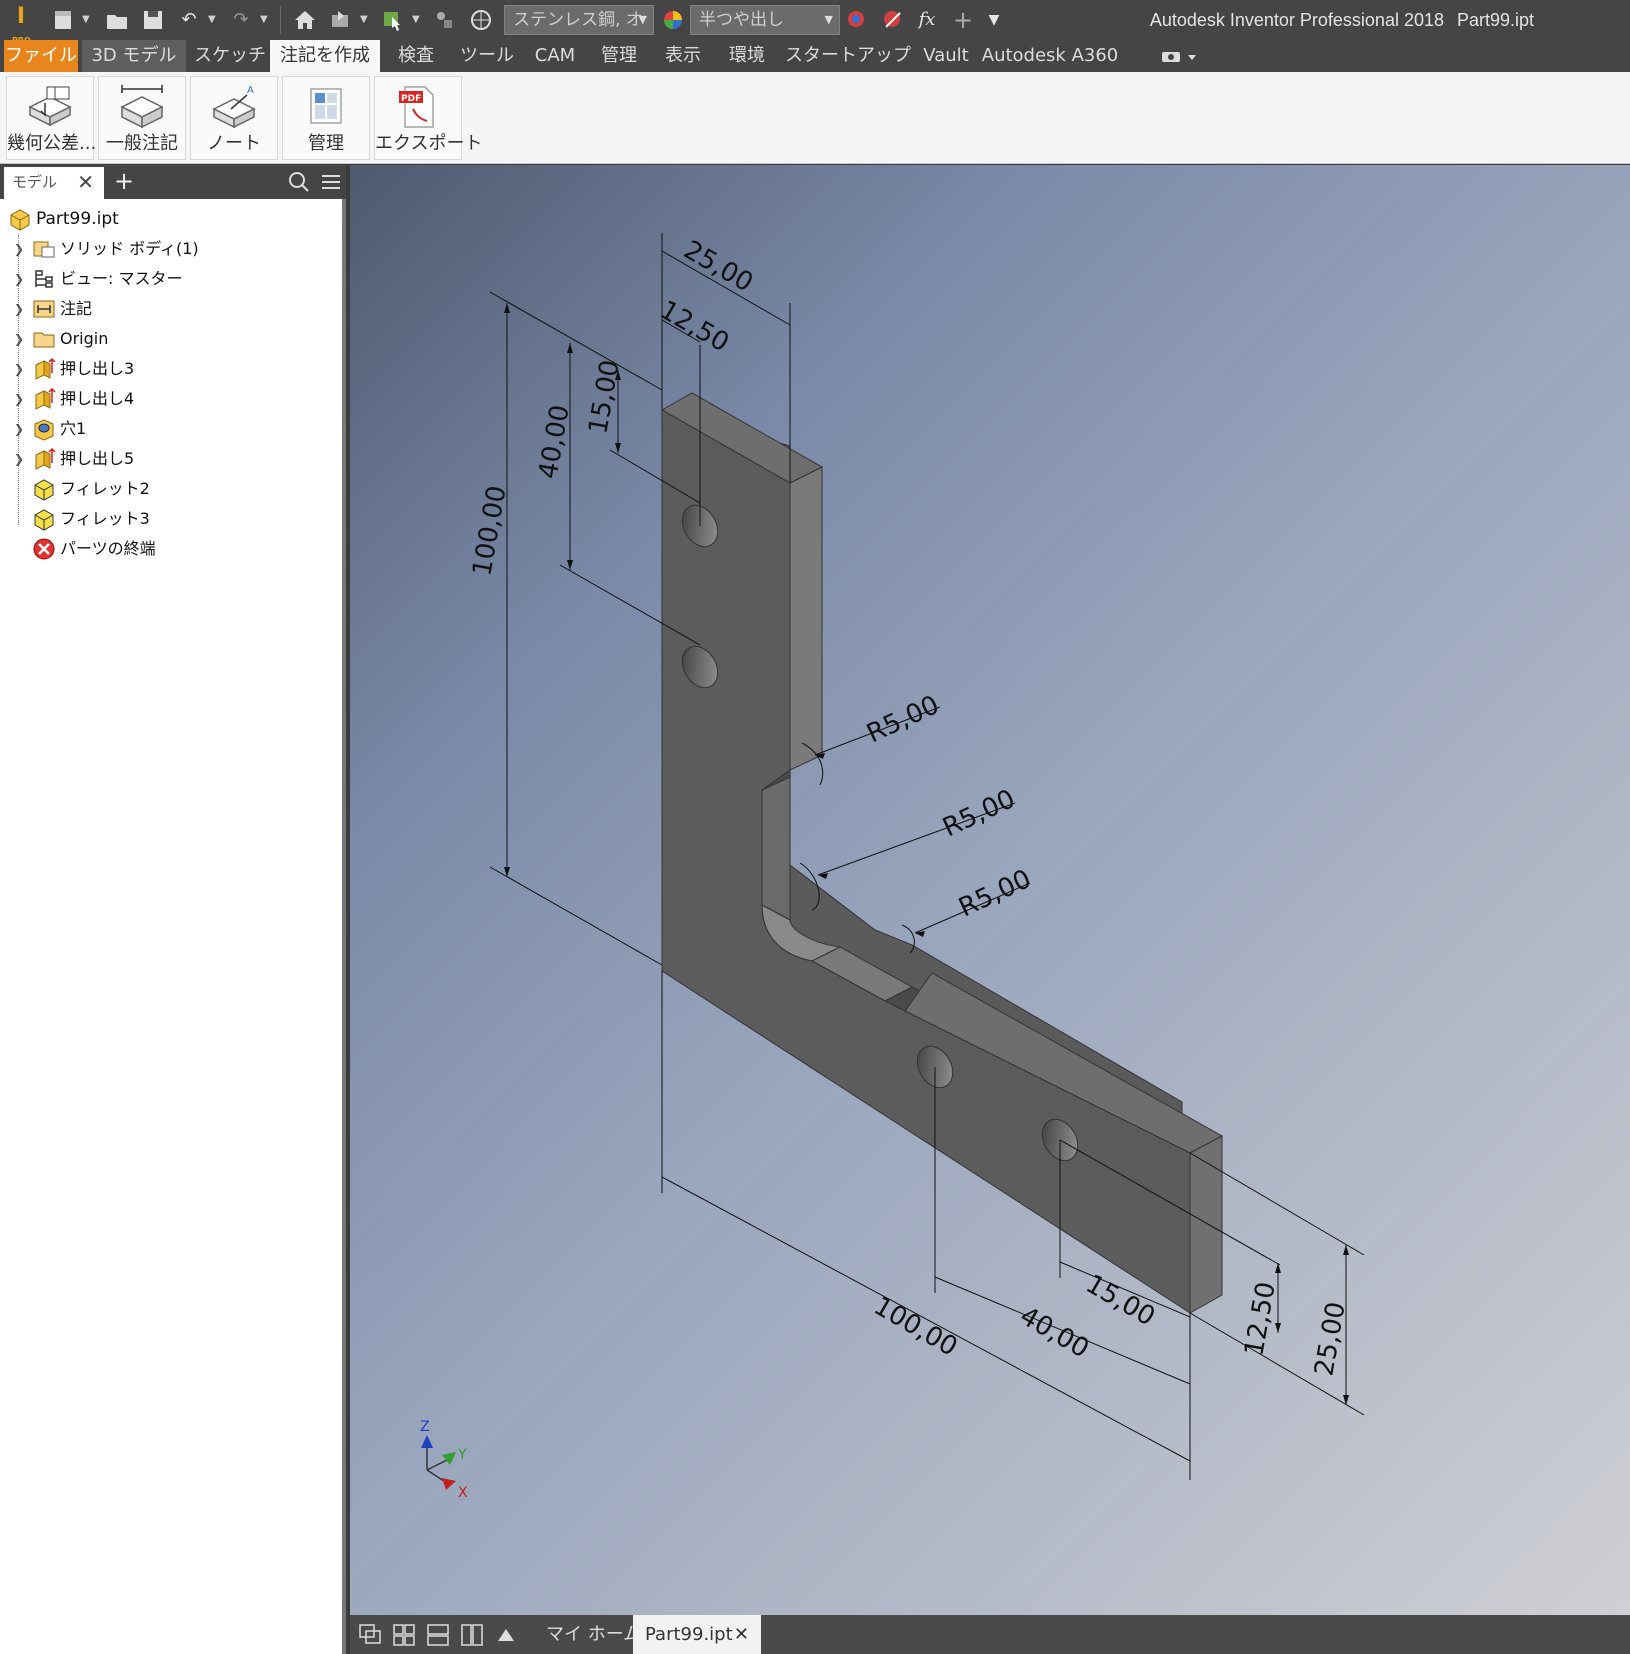 Image resolution: width=1630 pixels, height=1654 pixels. I want to click on clear-appearance-icon, so click(893, 20).